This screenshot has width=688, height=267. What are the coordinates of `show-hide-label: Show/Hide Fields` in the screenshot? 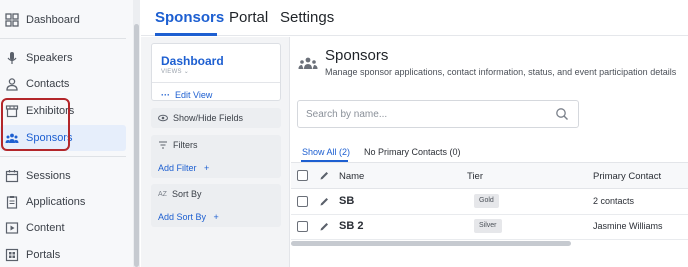 It's located at (208, 118).